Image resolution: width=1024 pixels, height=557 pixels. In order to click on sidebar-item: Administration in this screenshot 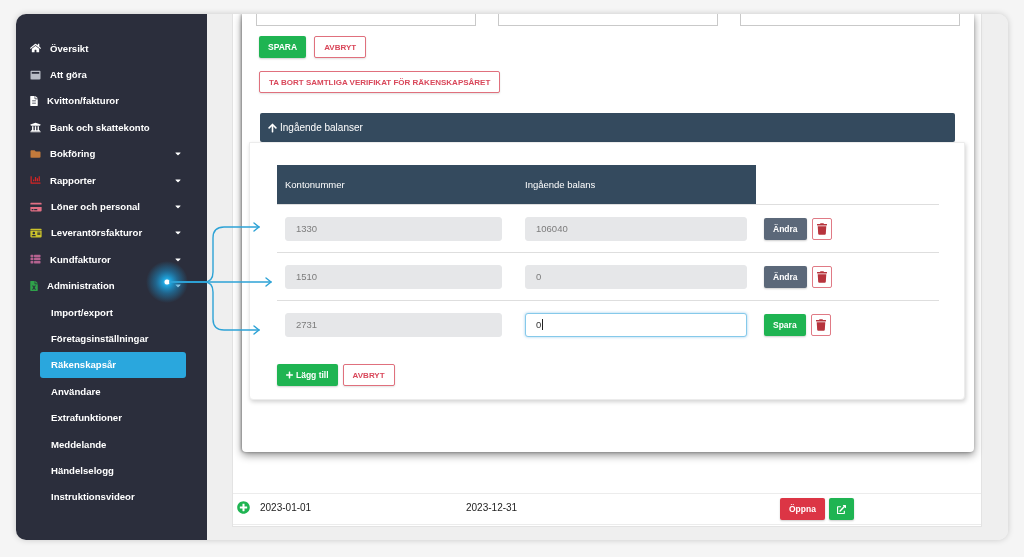, I will do `click(111, 285)`.